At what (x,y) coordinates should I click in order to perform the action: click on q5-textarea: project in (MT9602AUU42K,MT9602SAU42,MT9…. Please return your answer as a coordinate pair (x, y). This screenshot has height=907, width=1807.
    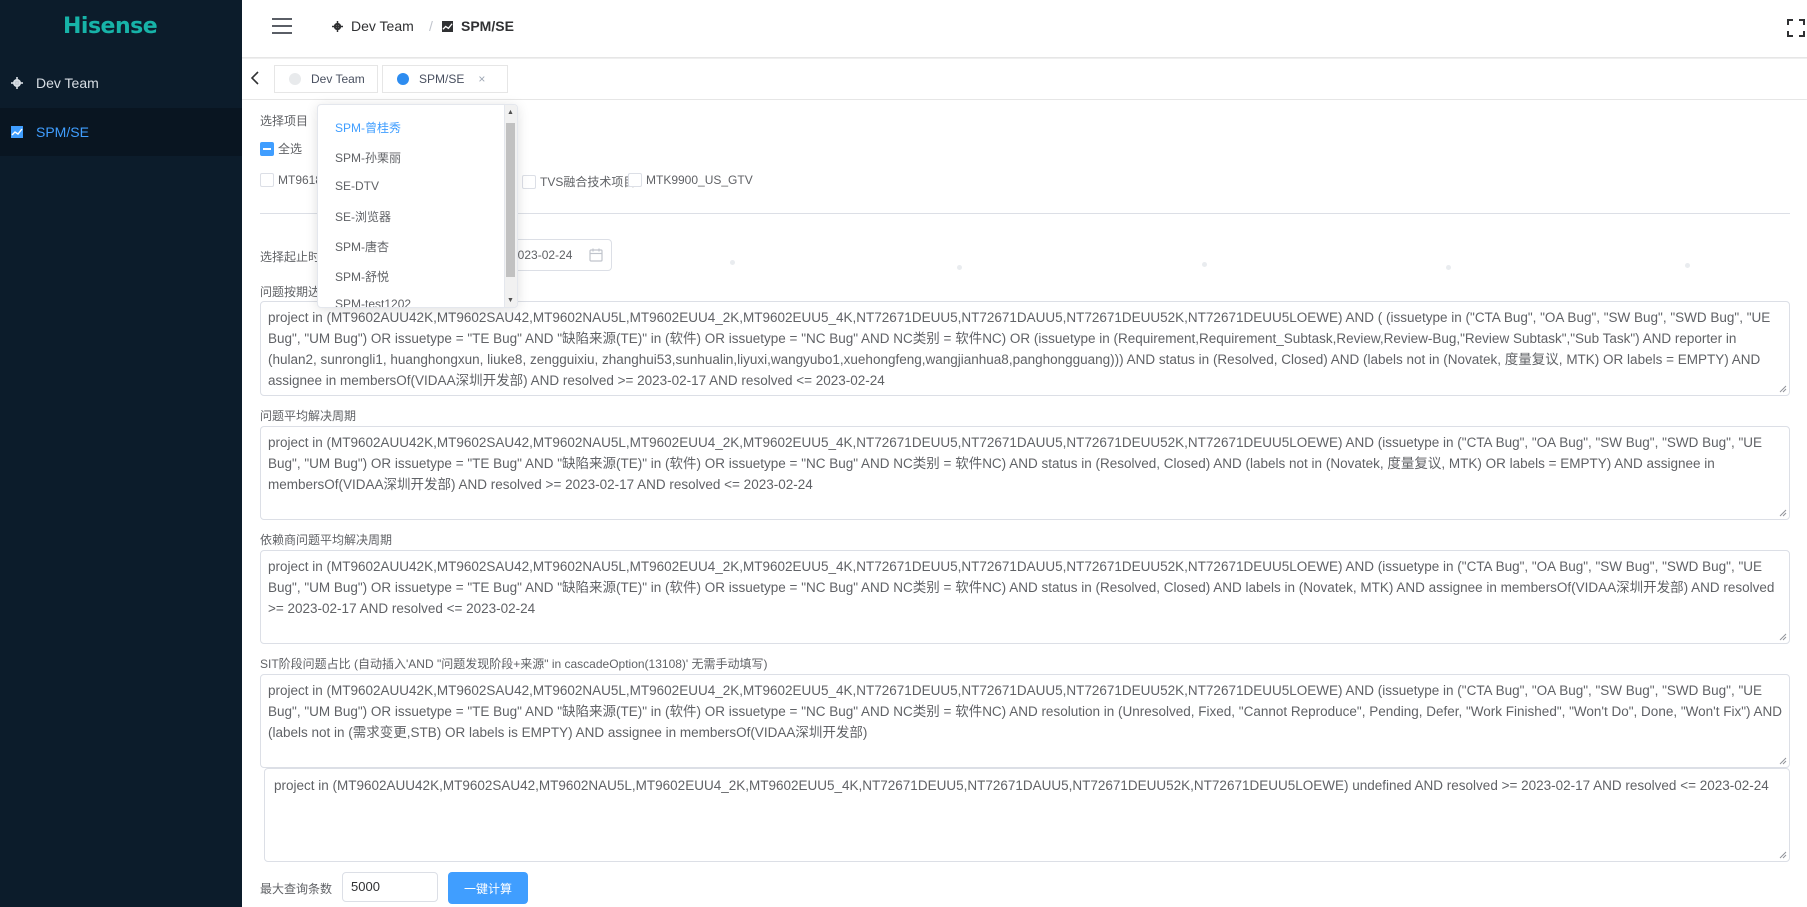
    Looking at the image, I should click on (1027, 815).